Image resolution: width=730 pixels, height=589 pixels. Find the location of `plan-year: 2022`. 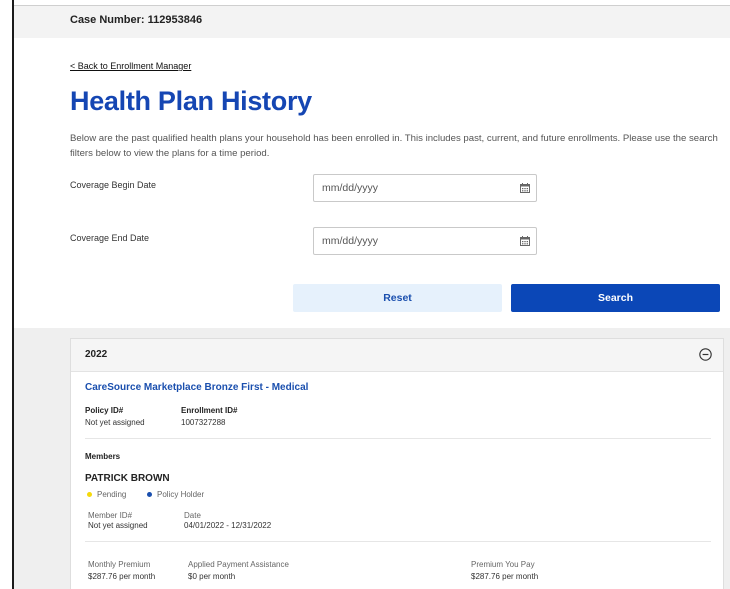

plan-year: 2022 is located at coordinates (96, 354).